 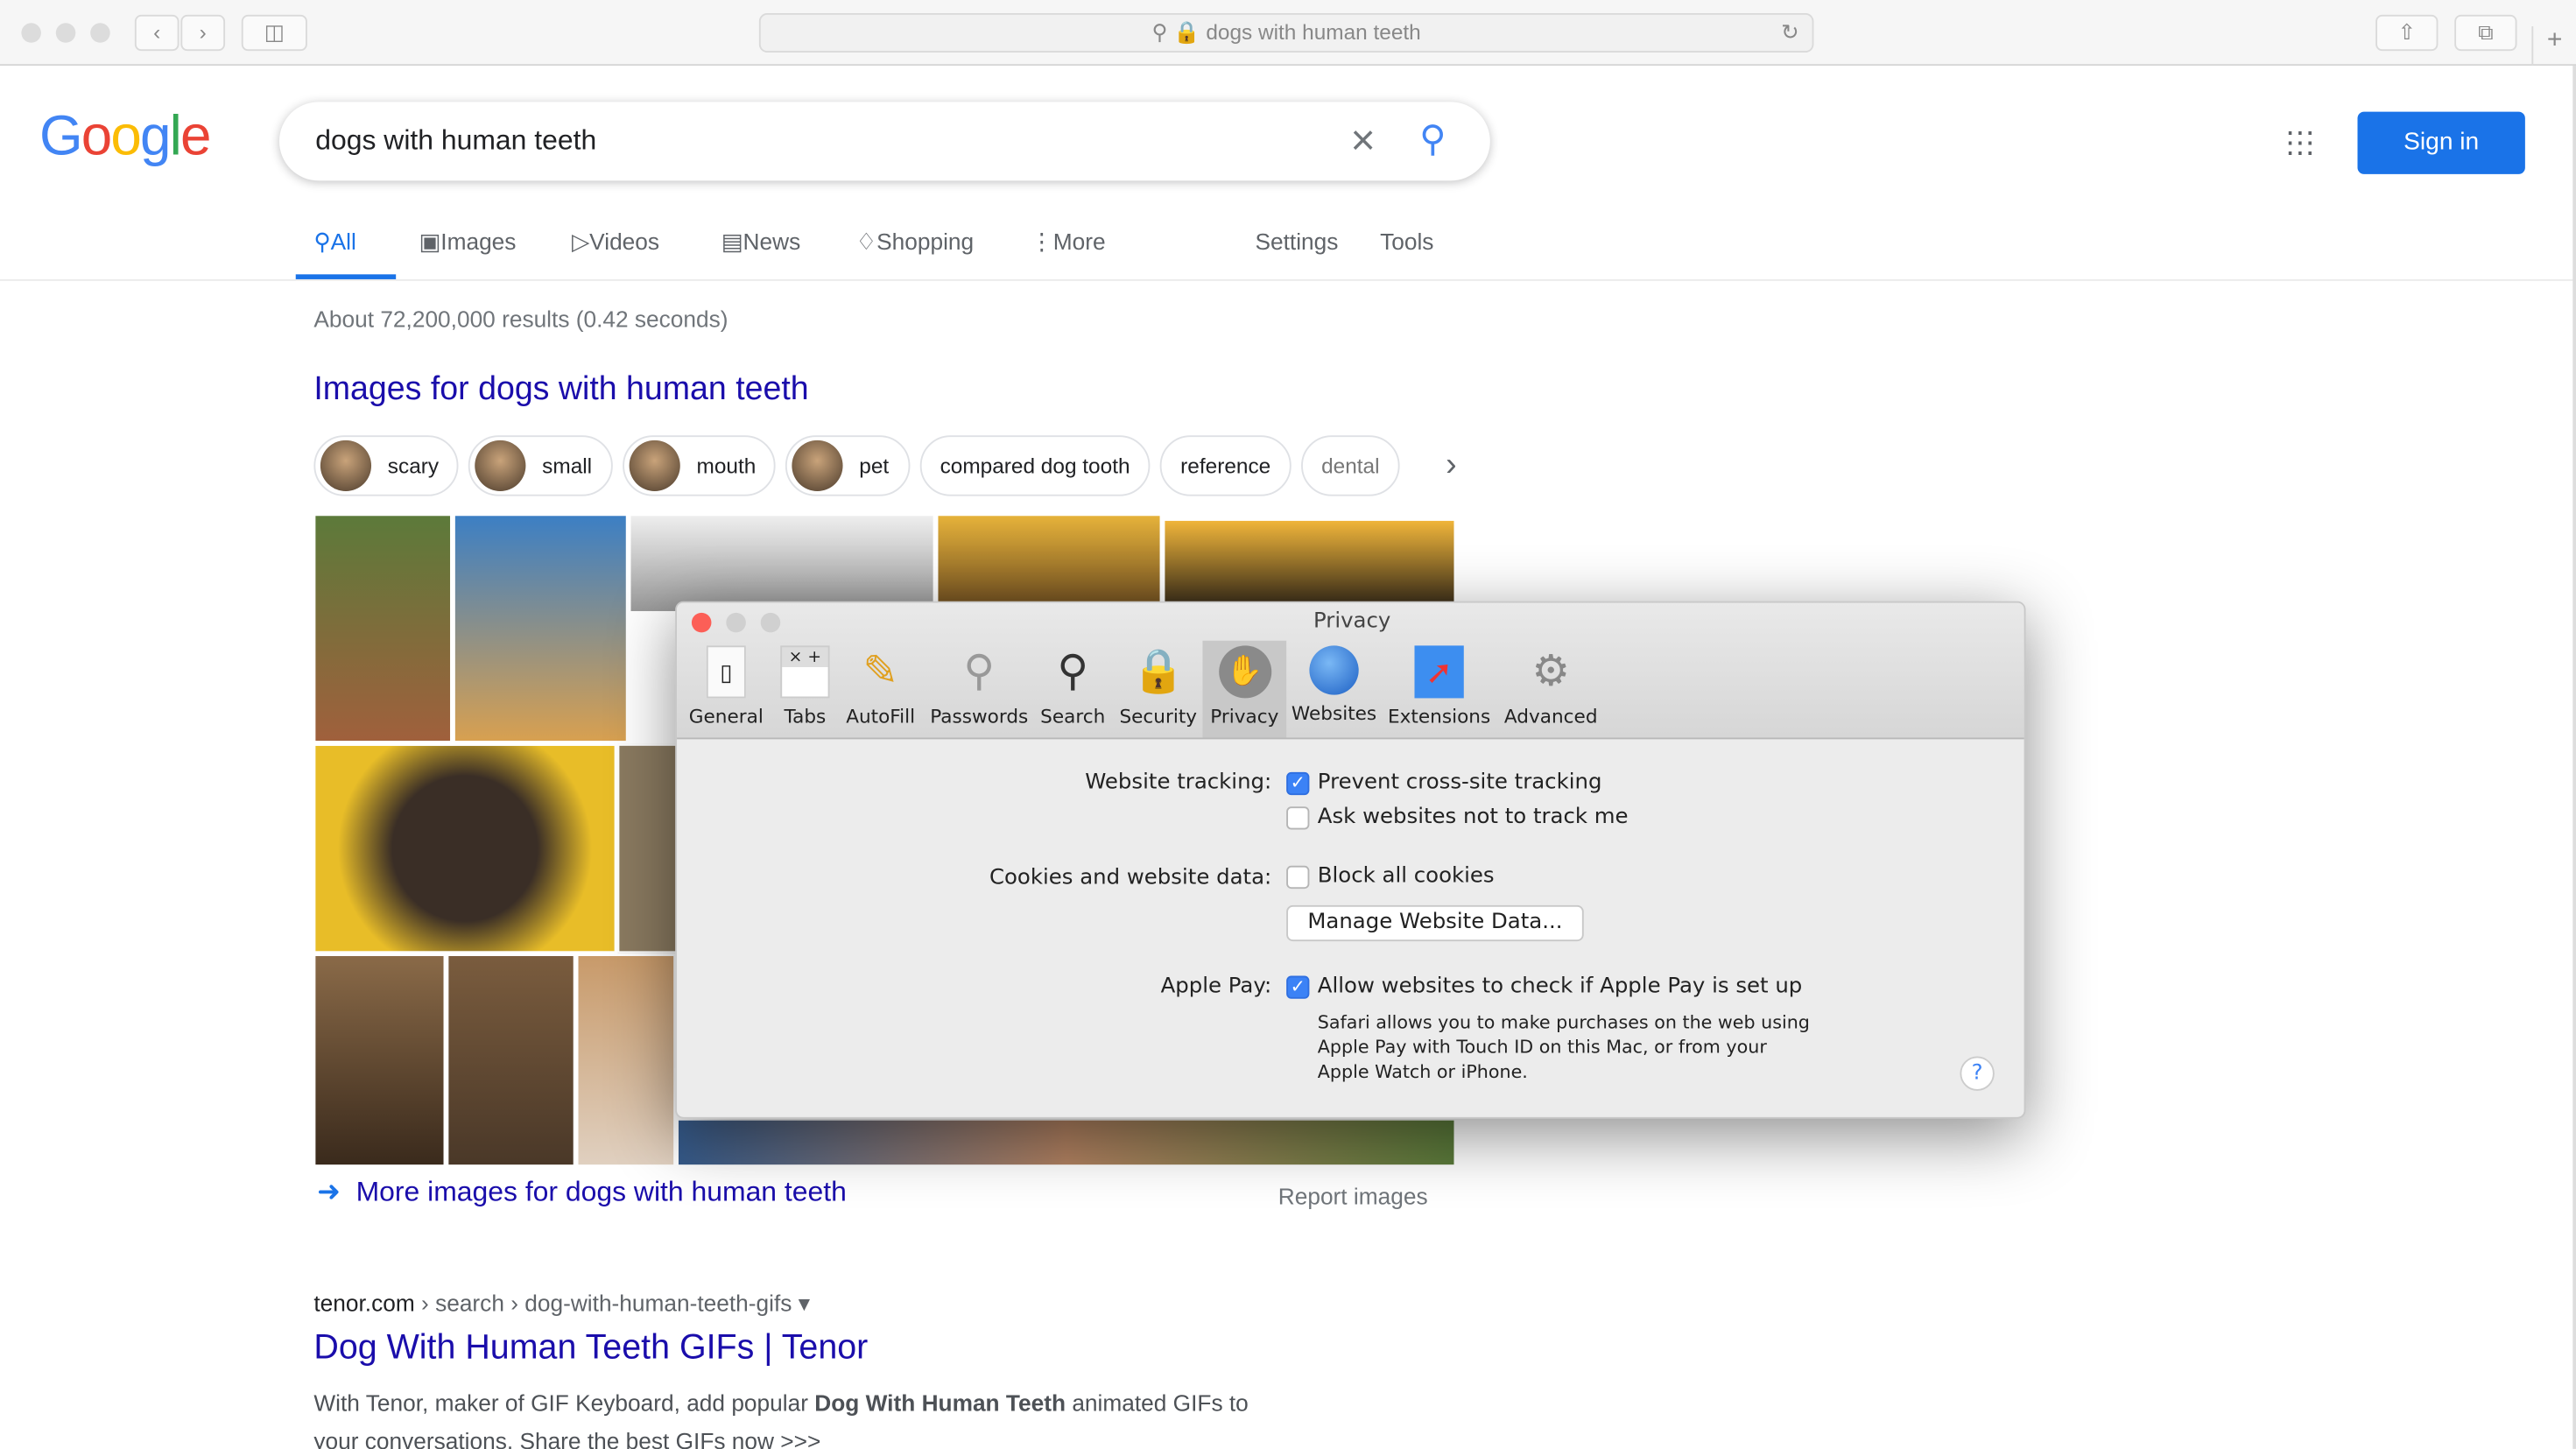 I want to click on clear-icon: ×, so click(x=1362, y=140).